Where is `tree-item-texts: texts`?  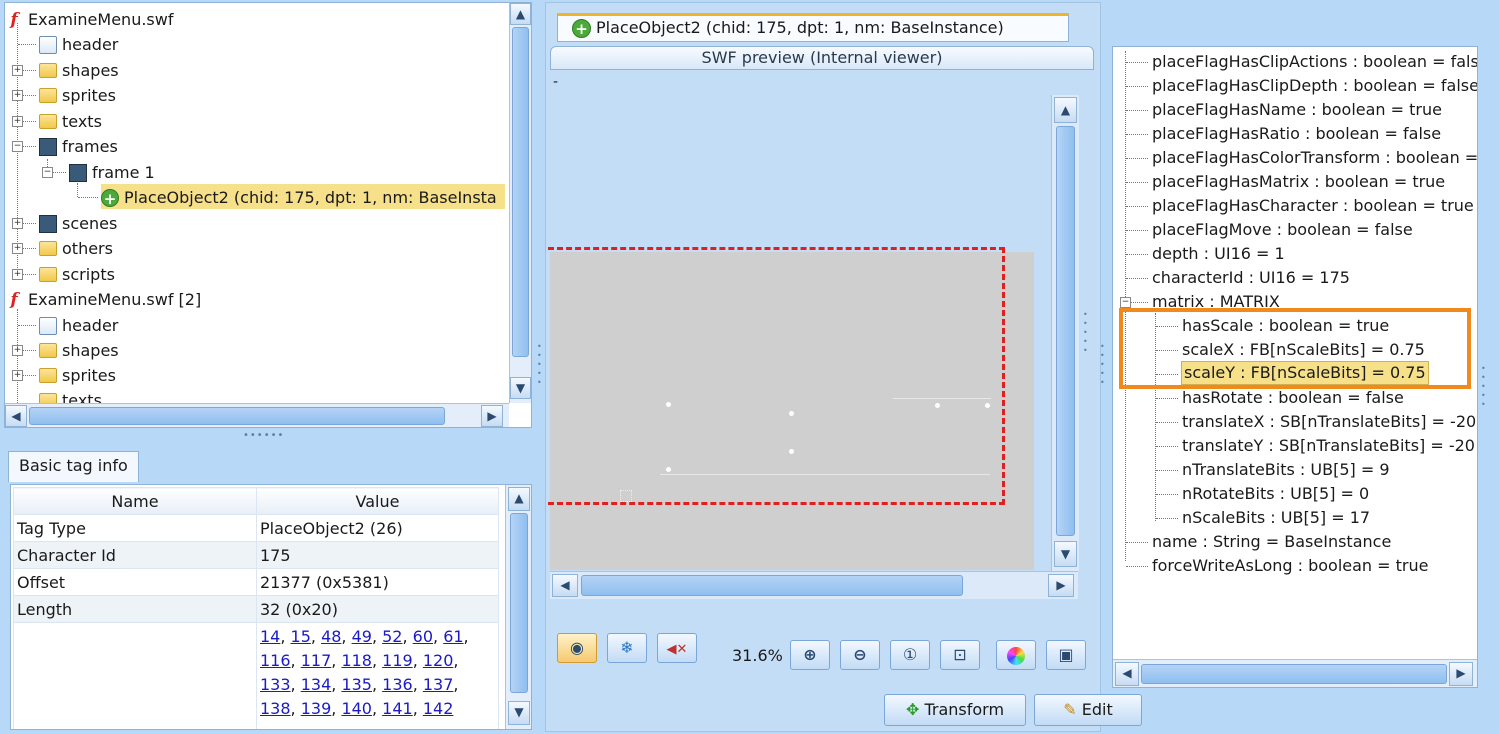
tree-item-texts: texts is located at coordinates (70, 120).